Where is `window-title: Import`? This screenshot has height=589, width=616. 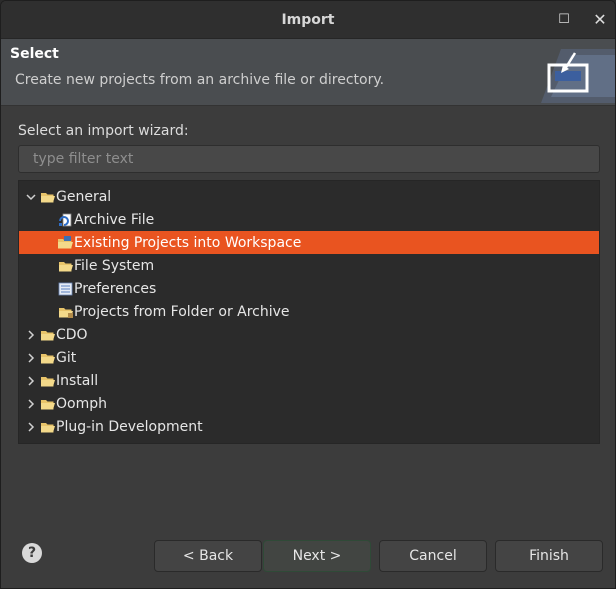 window-title: Import is located at coordinates (308, 19).